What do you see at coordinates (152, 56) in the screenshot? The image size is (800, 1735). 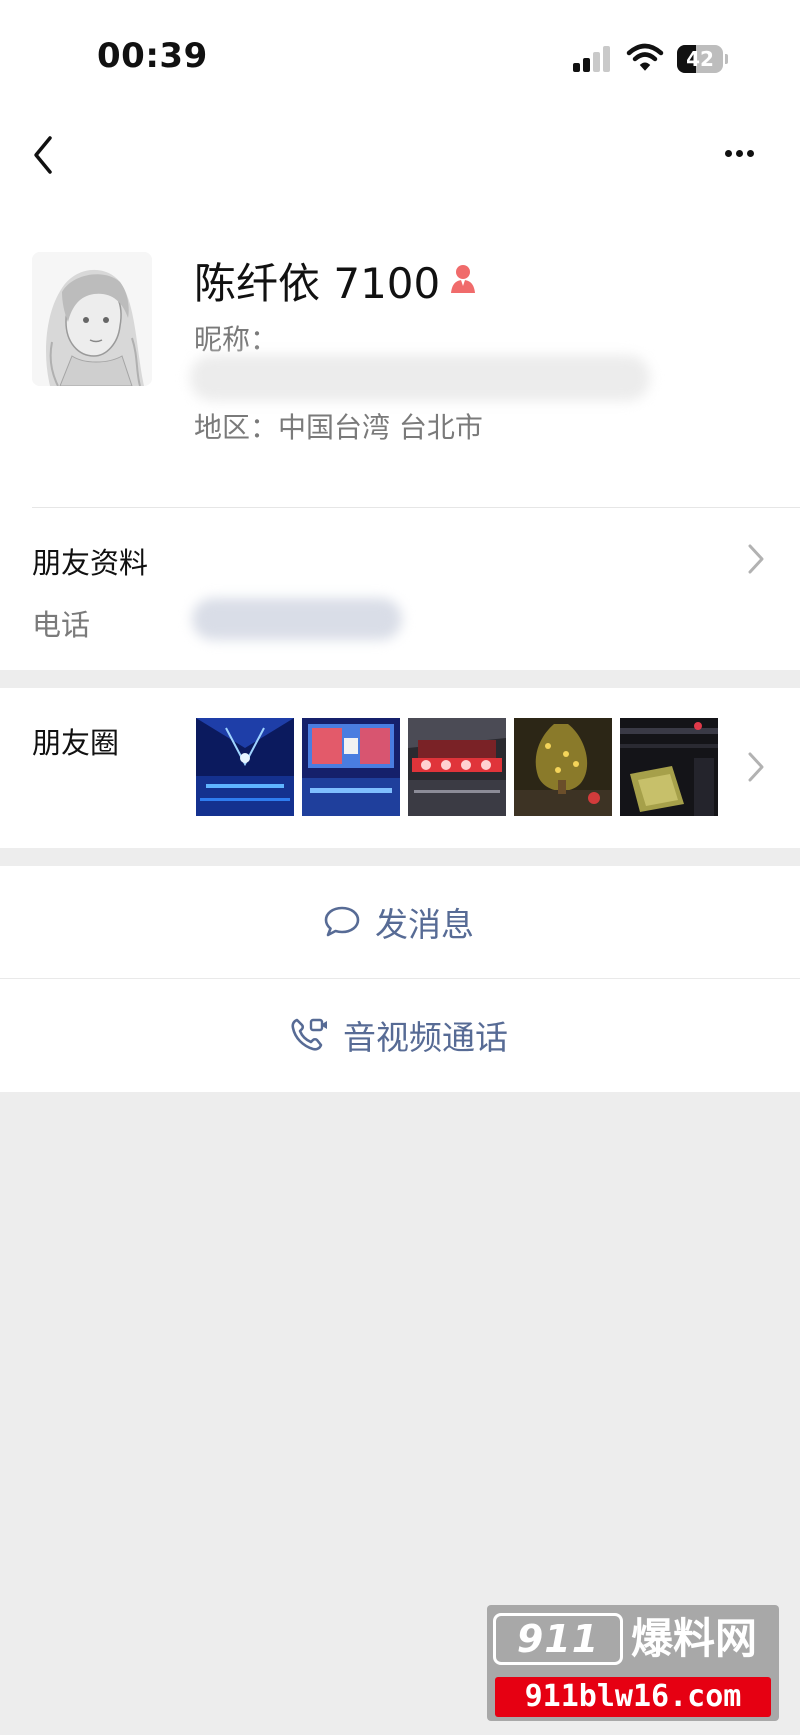 I see `status-time: 00:39` at bounding box center [152, 56].